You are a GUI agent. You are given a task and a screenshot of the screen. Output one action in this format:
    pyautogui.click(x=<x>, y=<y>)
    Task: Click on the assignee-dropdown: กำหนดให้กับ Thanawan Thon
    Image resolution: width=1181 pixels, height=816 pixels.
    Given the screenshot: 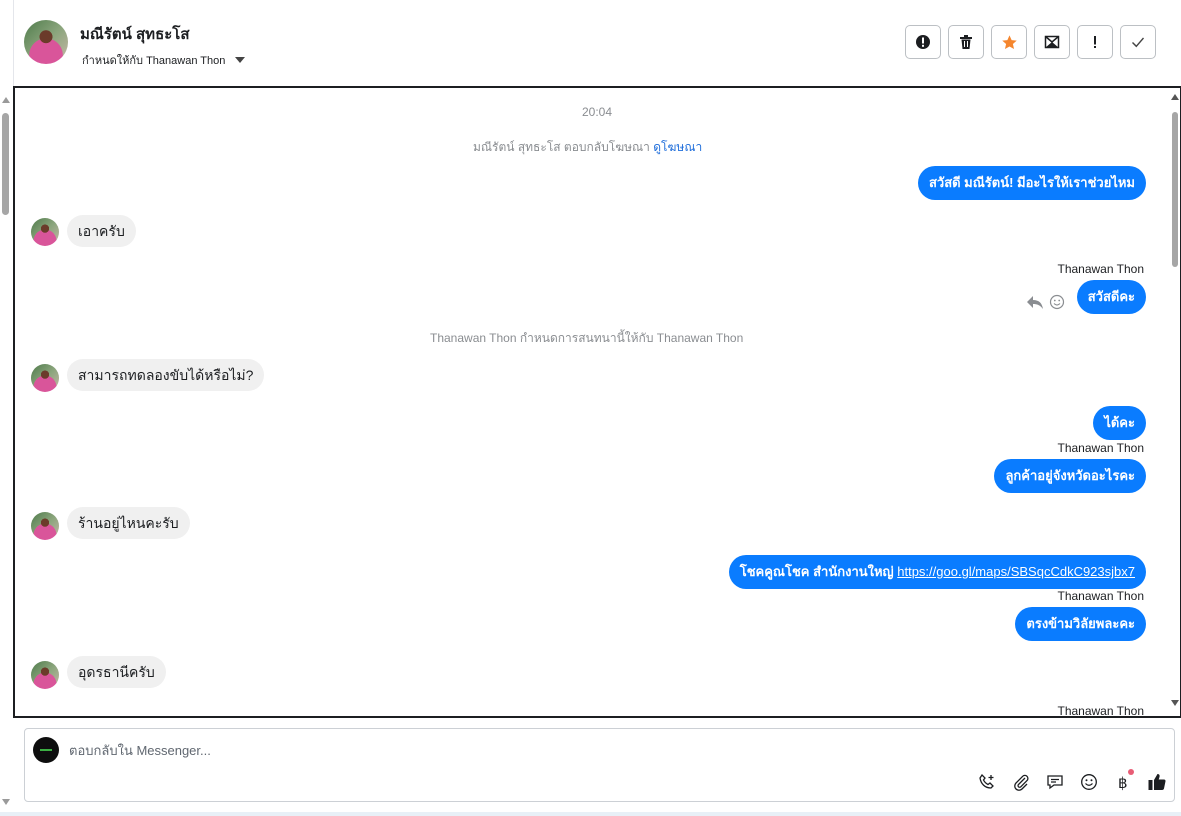 What is the action you would take?
    pyautogui.click(x=164, y=60)
    